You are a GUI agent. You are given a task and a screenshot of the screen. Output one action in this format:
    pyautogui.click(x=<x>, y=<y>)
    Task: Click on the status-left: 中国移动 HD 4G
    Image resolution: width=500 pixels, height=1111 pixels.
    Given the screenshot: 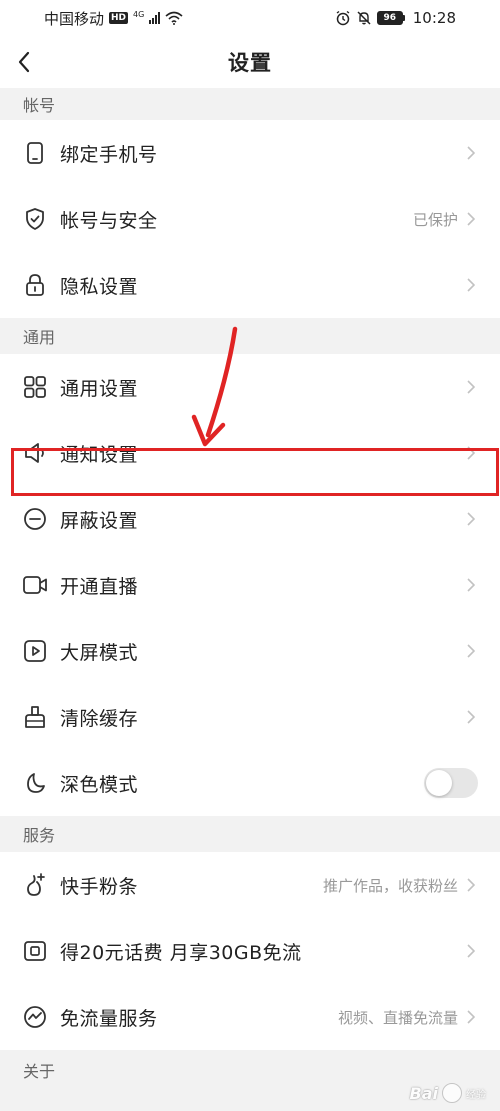 What is the action you would take?
    pyautogui.click(x=113, y=18)
    